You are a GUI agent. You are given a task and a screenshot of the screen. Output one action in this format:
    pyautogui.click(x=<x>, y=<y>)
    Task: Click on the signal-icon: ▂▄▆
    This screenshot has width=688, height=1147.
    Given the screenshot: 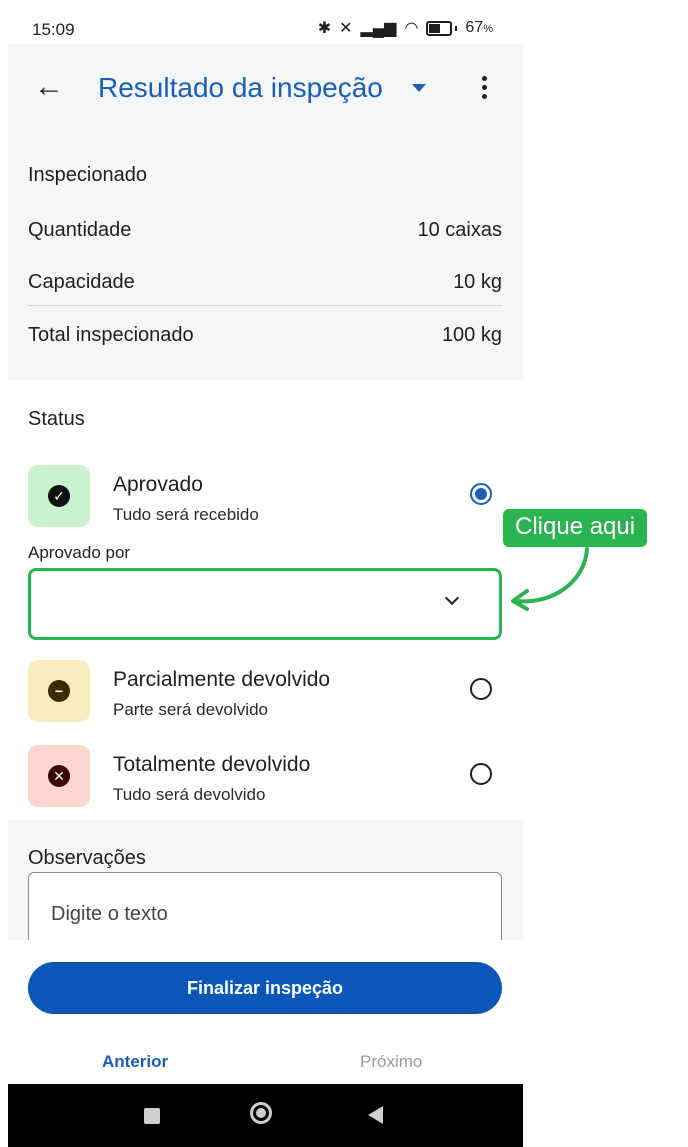 What is the action you would take?
    pyautogui.click(x=378, y=28)
    